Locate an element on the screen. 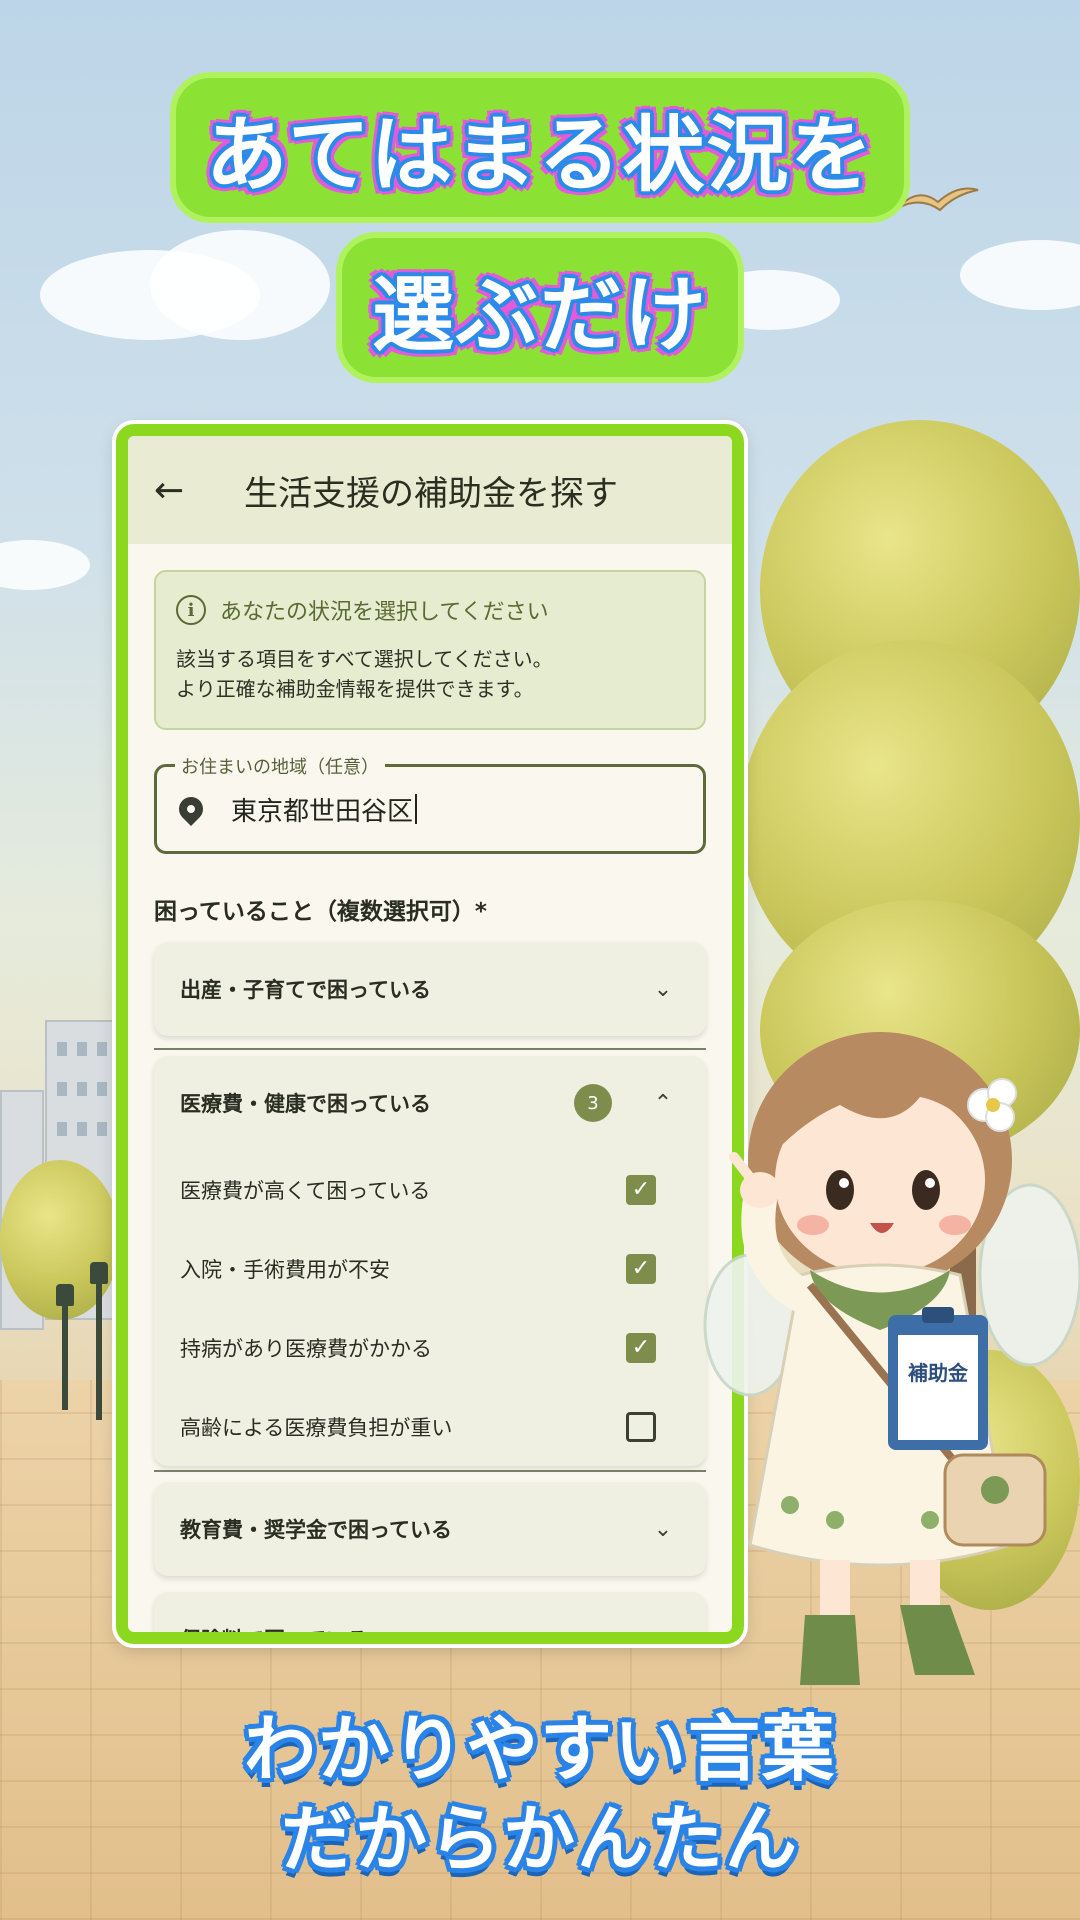  option-label: 入院・手術費用が不安 is located at coordinates (285, 1269).